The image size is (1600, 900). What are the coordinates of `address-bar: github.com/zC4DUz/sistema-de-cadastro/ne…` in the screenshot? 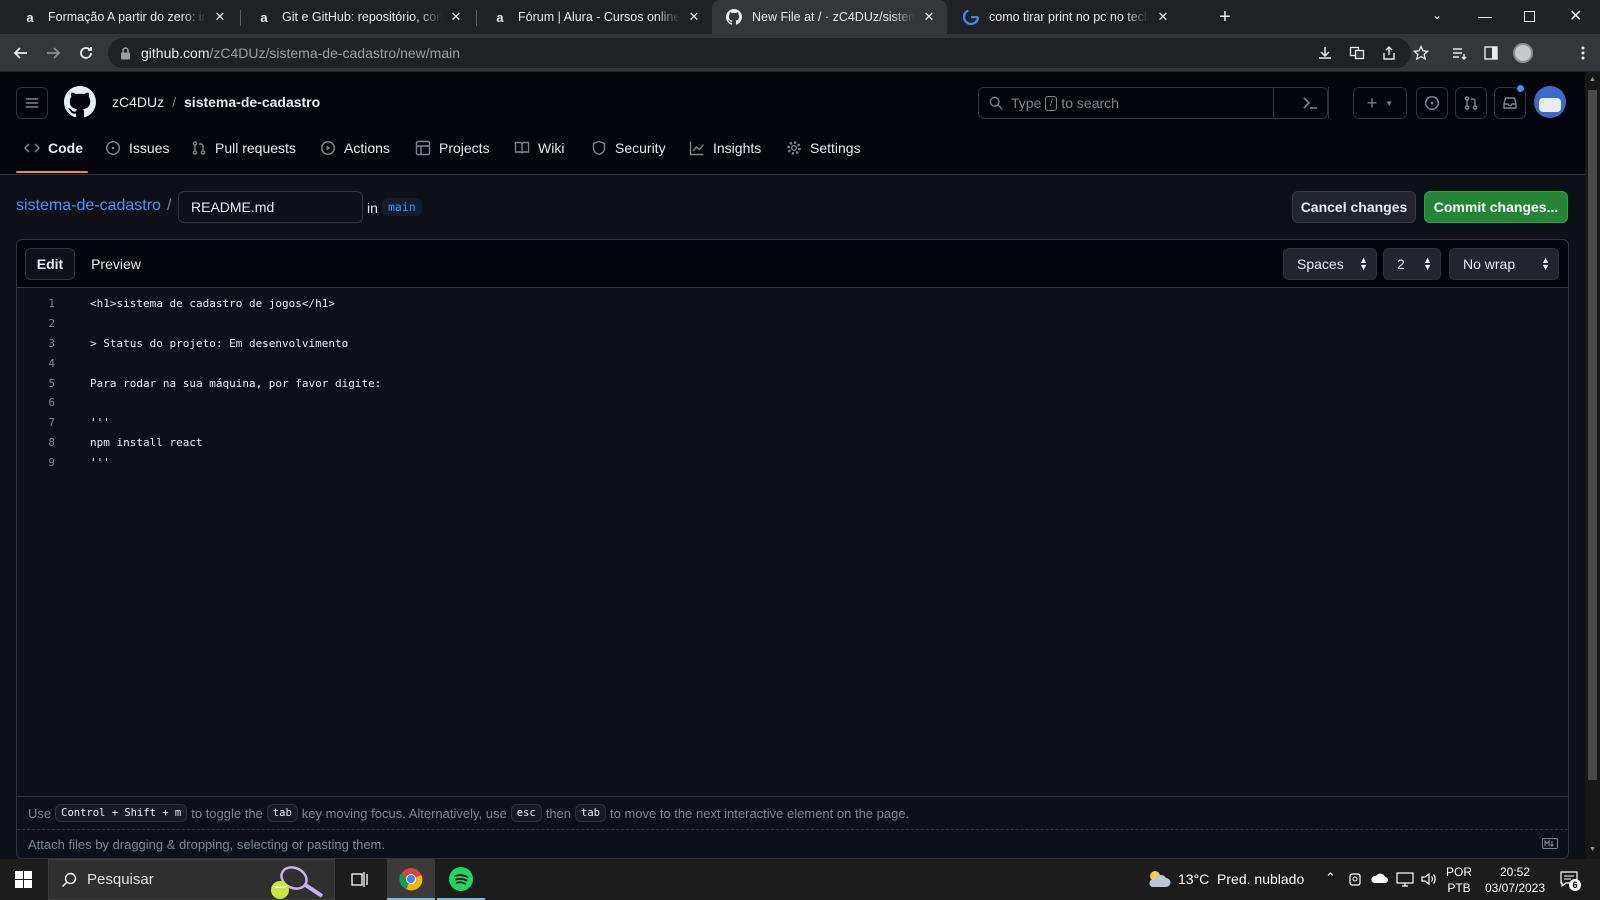 It's located at (759, 53).